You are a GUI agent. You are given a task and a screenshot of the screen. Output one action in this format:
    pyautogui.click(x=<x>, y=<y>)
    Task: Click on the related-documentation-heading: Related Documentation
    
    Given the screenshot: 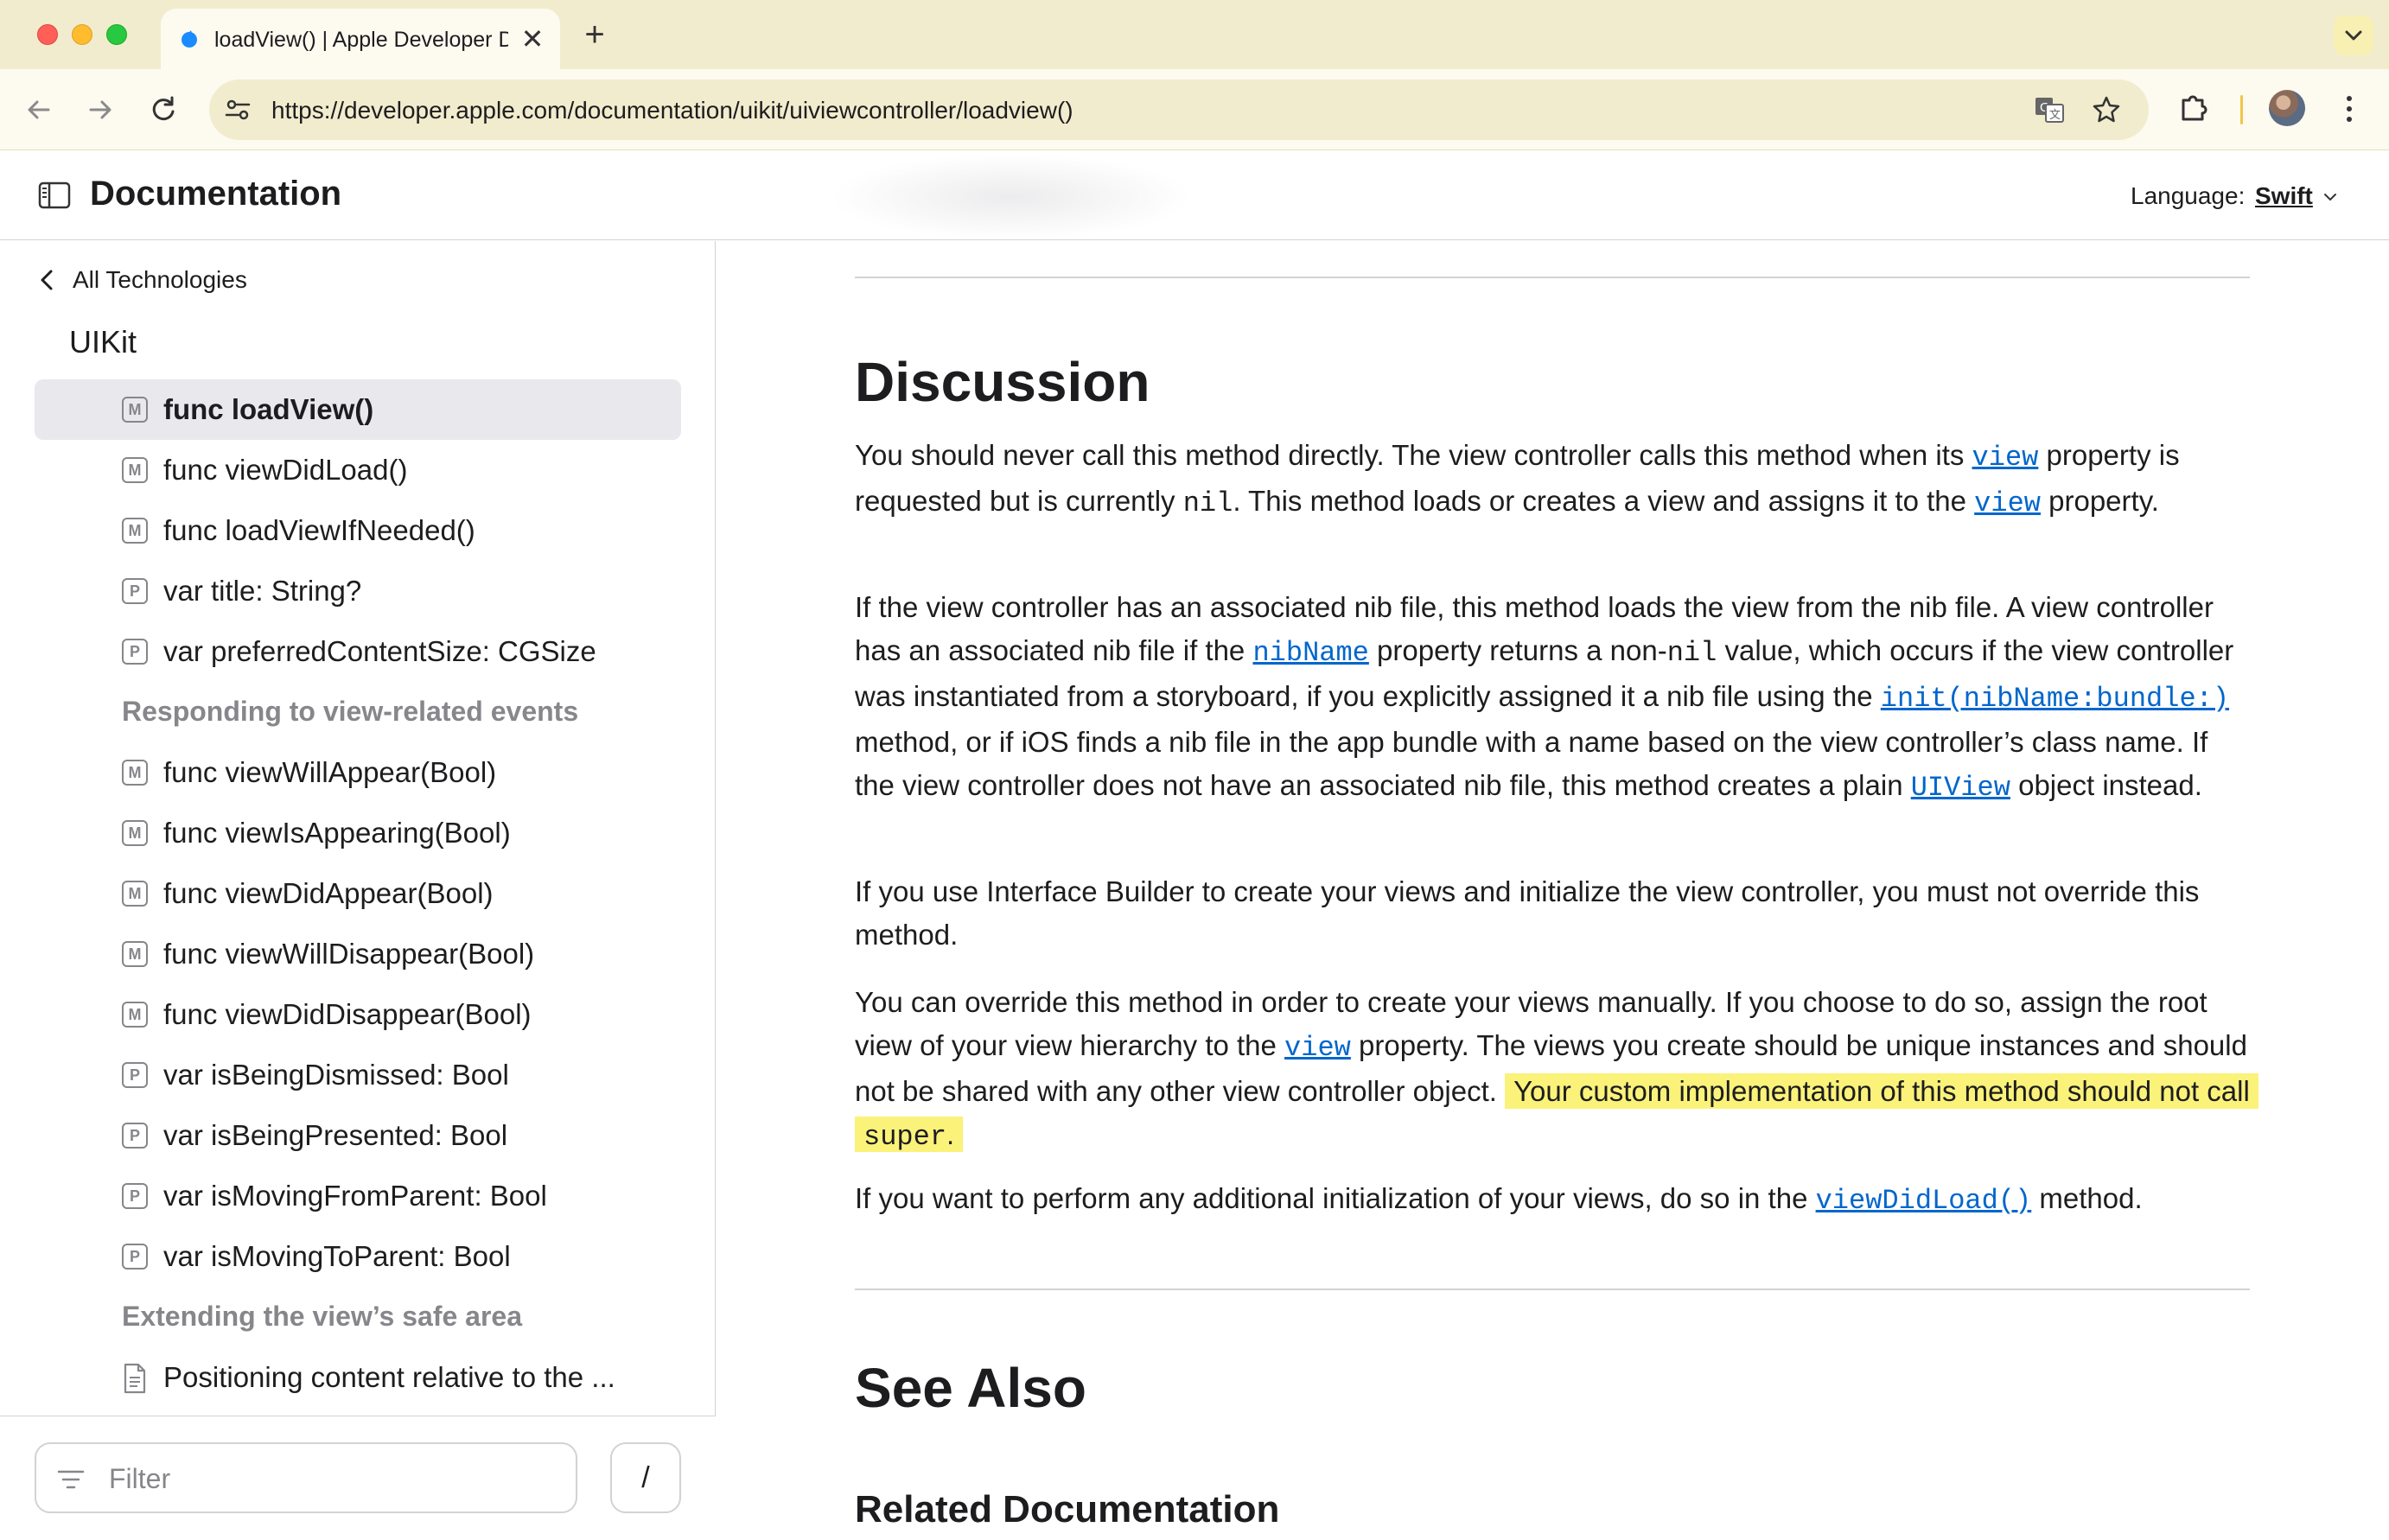 What is the action you would take?
    pyautogui.click(x=1067, y=1509)
    